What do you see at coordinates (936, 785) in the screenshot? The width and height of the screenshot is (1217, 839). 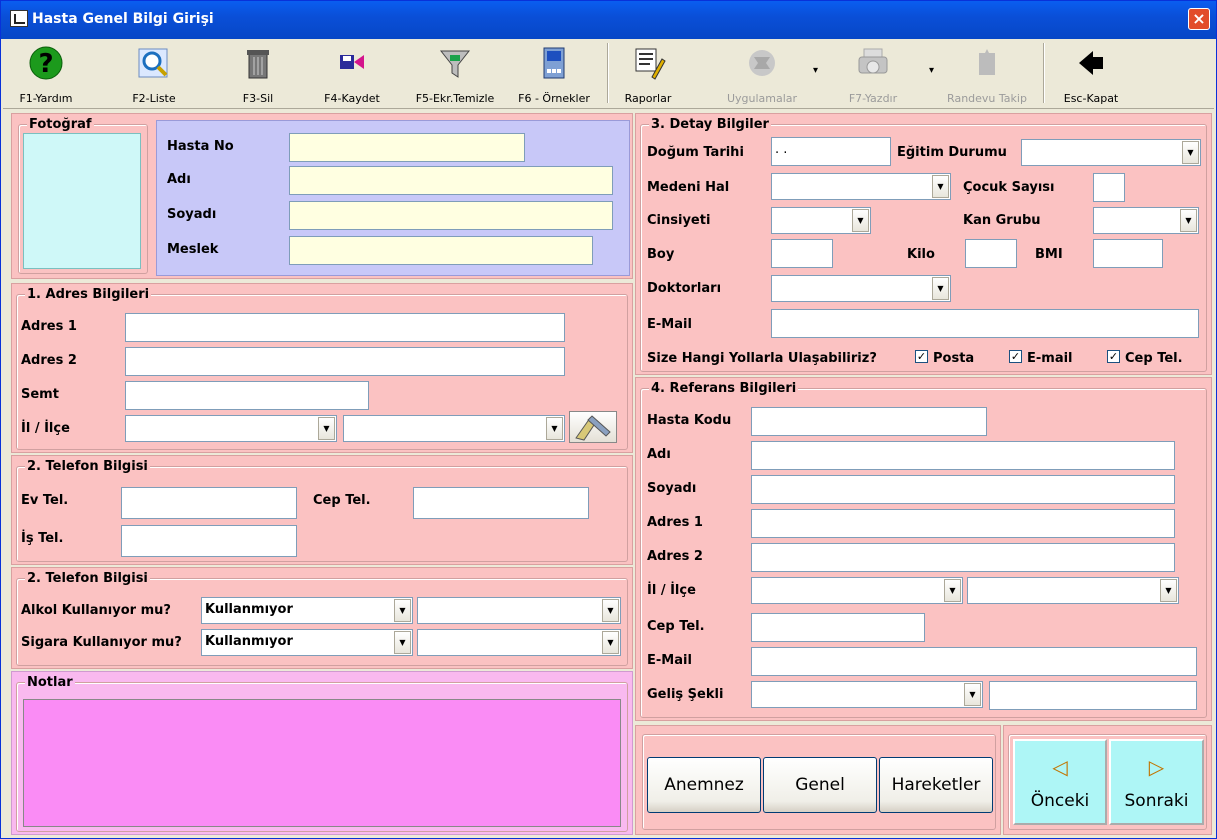 I see `movements-button: Hareketler` at bounding box center [936, 785].